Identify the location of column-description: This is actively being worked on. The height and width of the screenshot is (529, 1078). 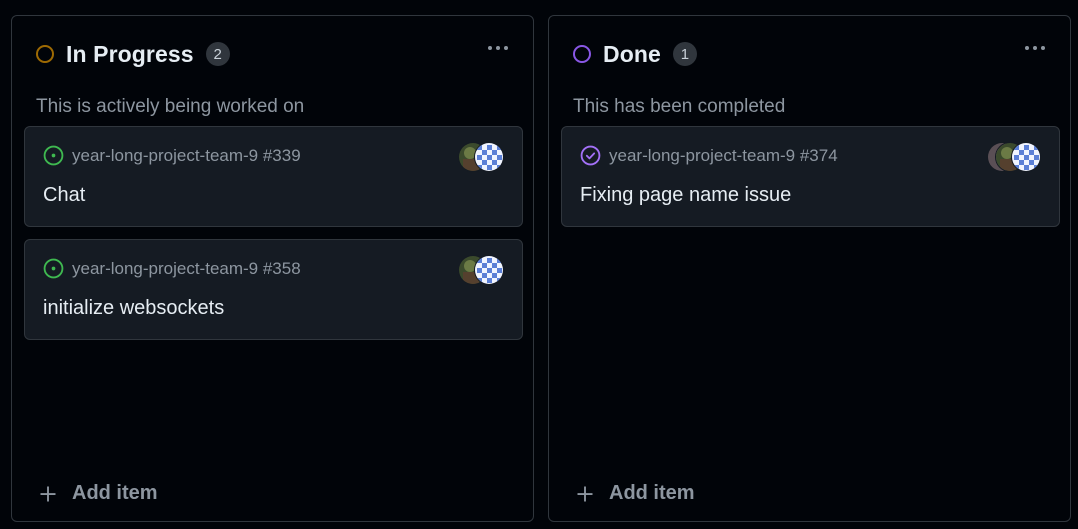
(170, 106).